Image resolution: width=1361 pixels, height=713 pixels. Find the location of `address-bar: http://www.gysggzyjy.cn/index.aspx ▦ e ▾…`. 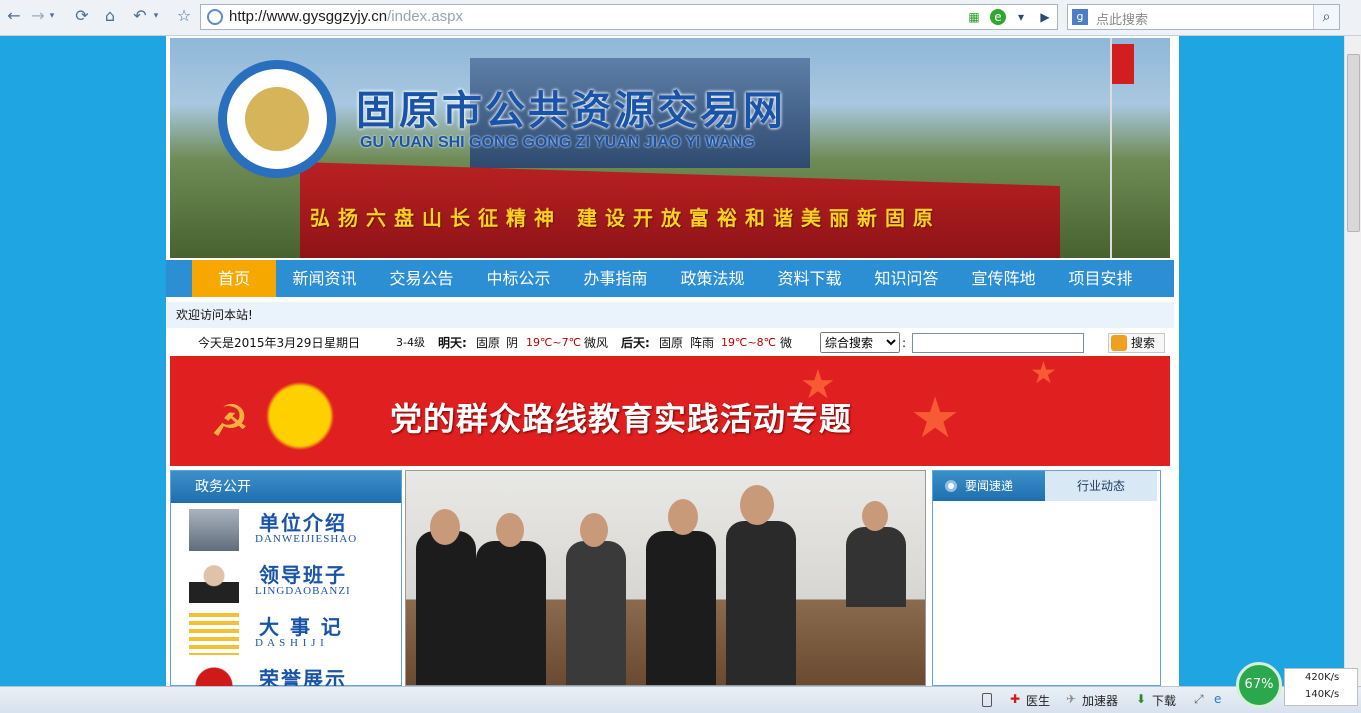

address-bar: http://www.gysggzyjy.cn/index.aspx ▦ e ▾… is located at coordinates (629, 17).